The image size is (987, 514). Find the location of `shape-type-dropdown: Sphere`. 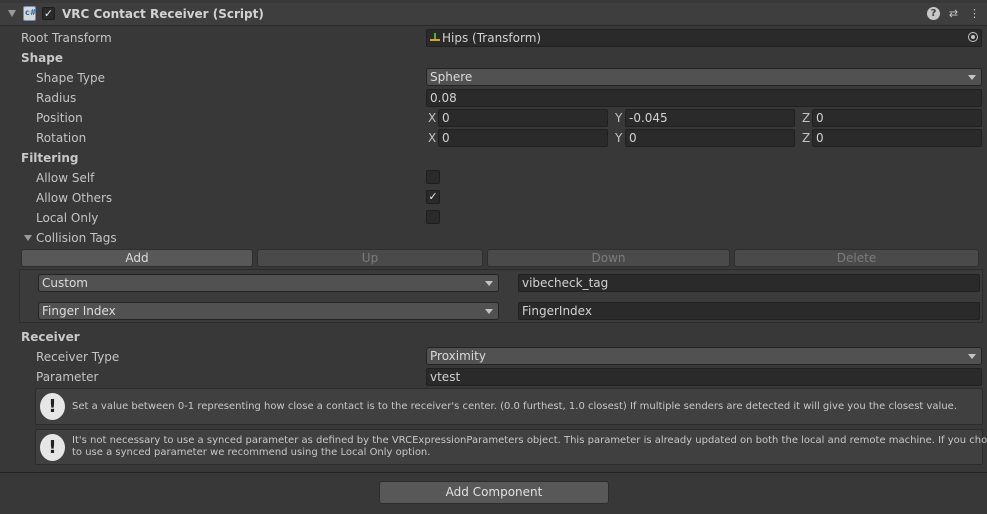

shape-type-dropdown: Sphere is located at coordinates (704, 77).